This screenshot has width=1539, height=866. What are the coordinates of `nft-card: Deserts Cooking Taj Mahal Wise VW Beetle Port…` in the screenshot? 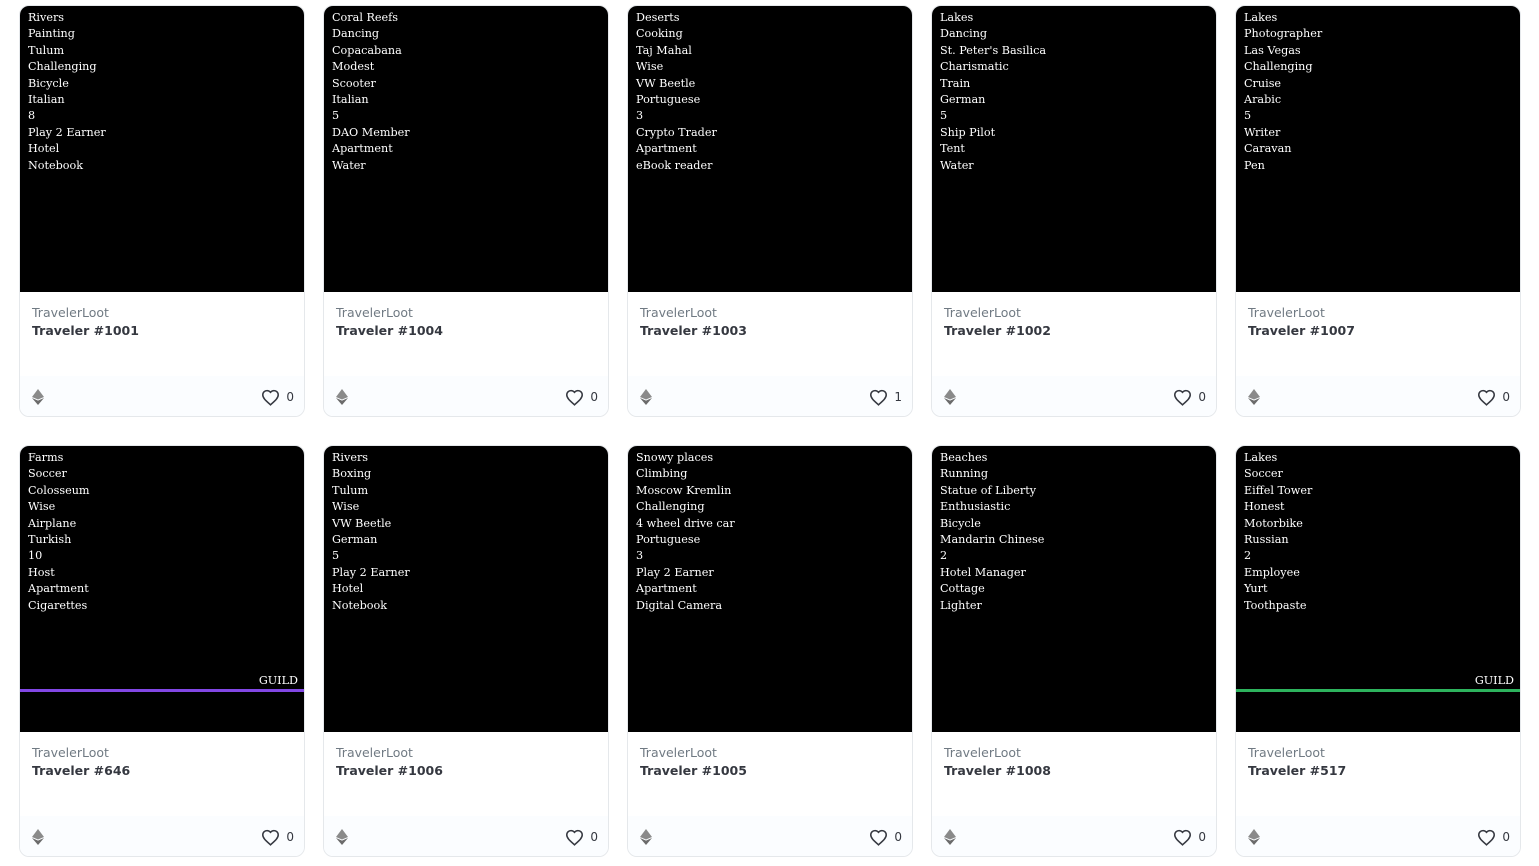 It's located at (770, 211).